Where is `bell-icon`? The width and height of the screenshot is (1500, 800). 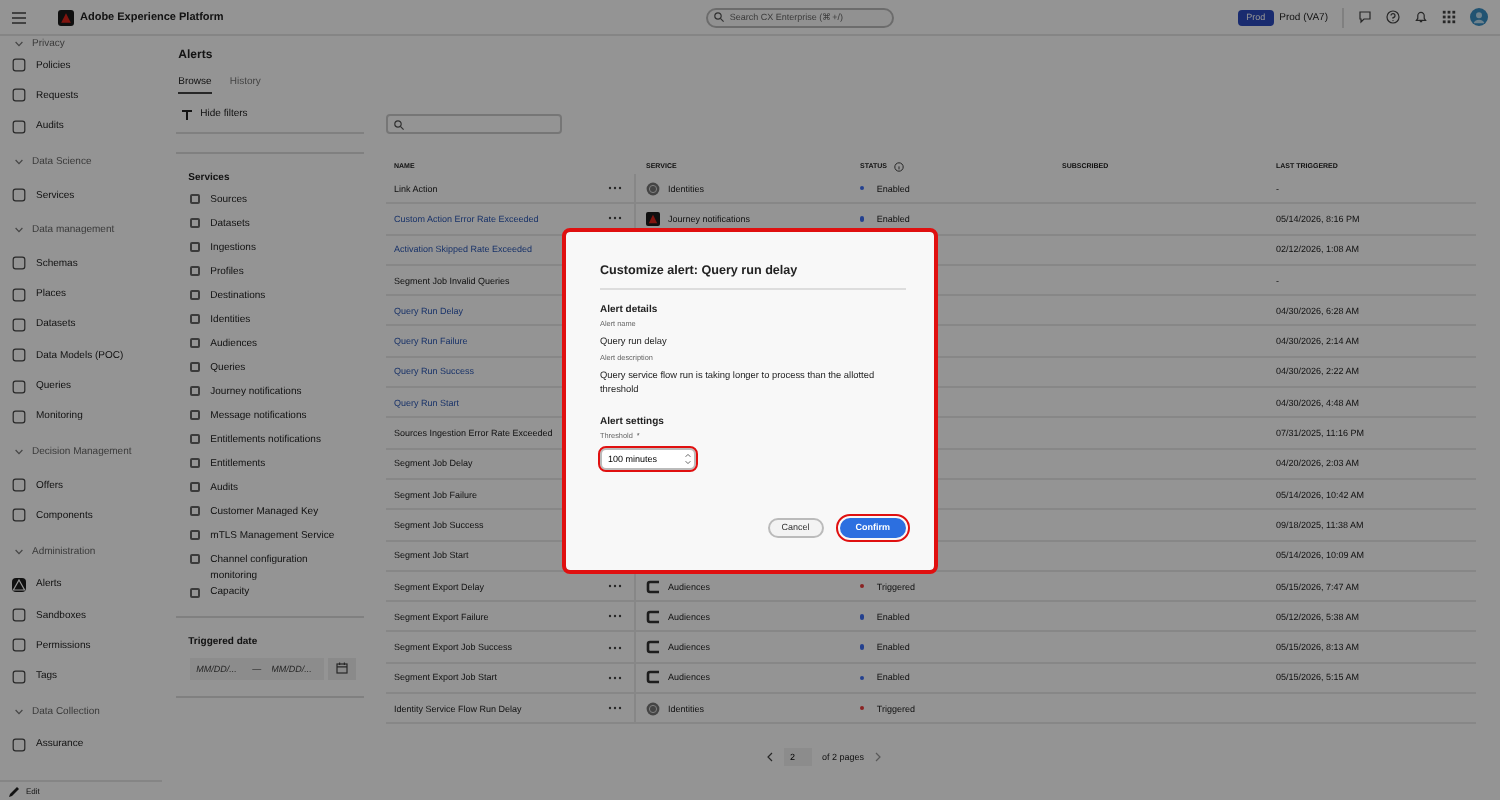
bell-icon is located at coordinates (1421, 17).